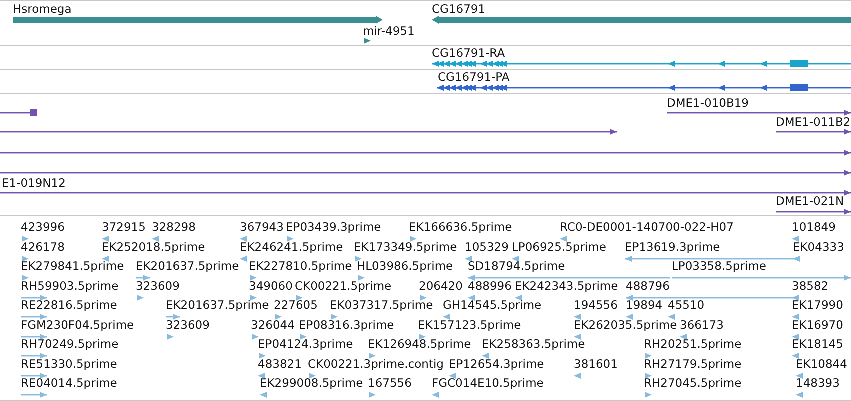 This screenshot has height=401, width=851. I want to click on feature-label: 381601, so click(596, 363).